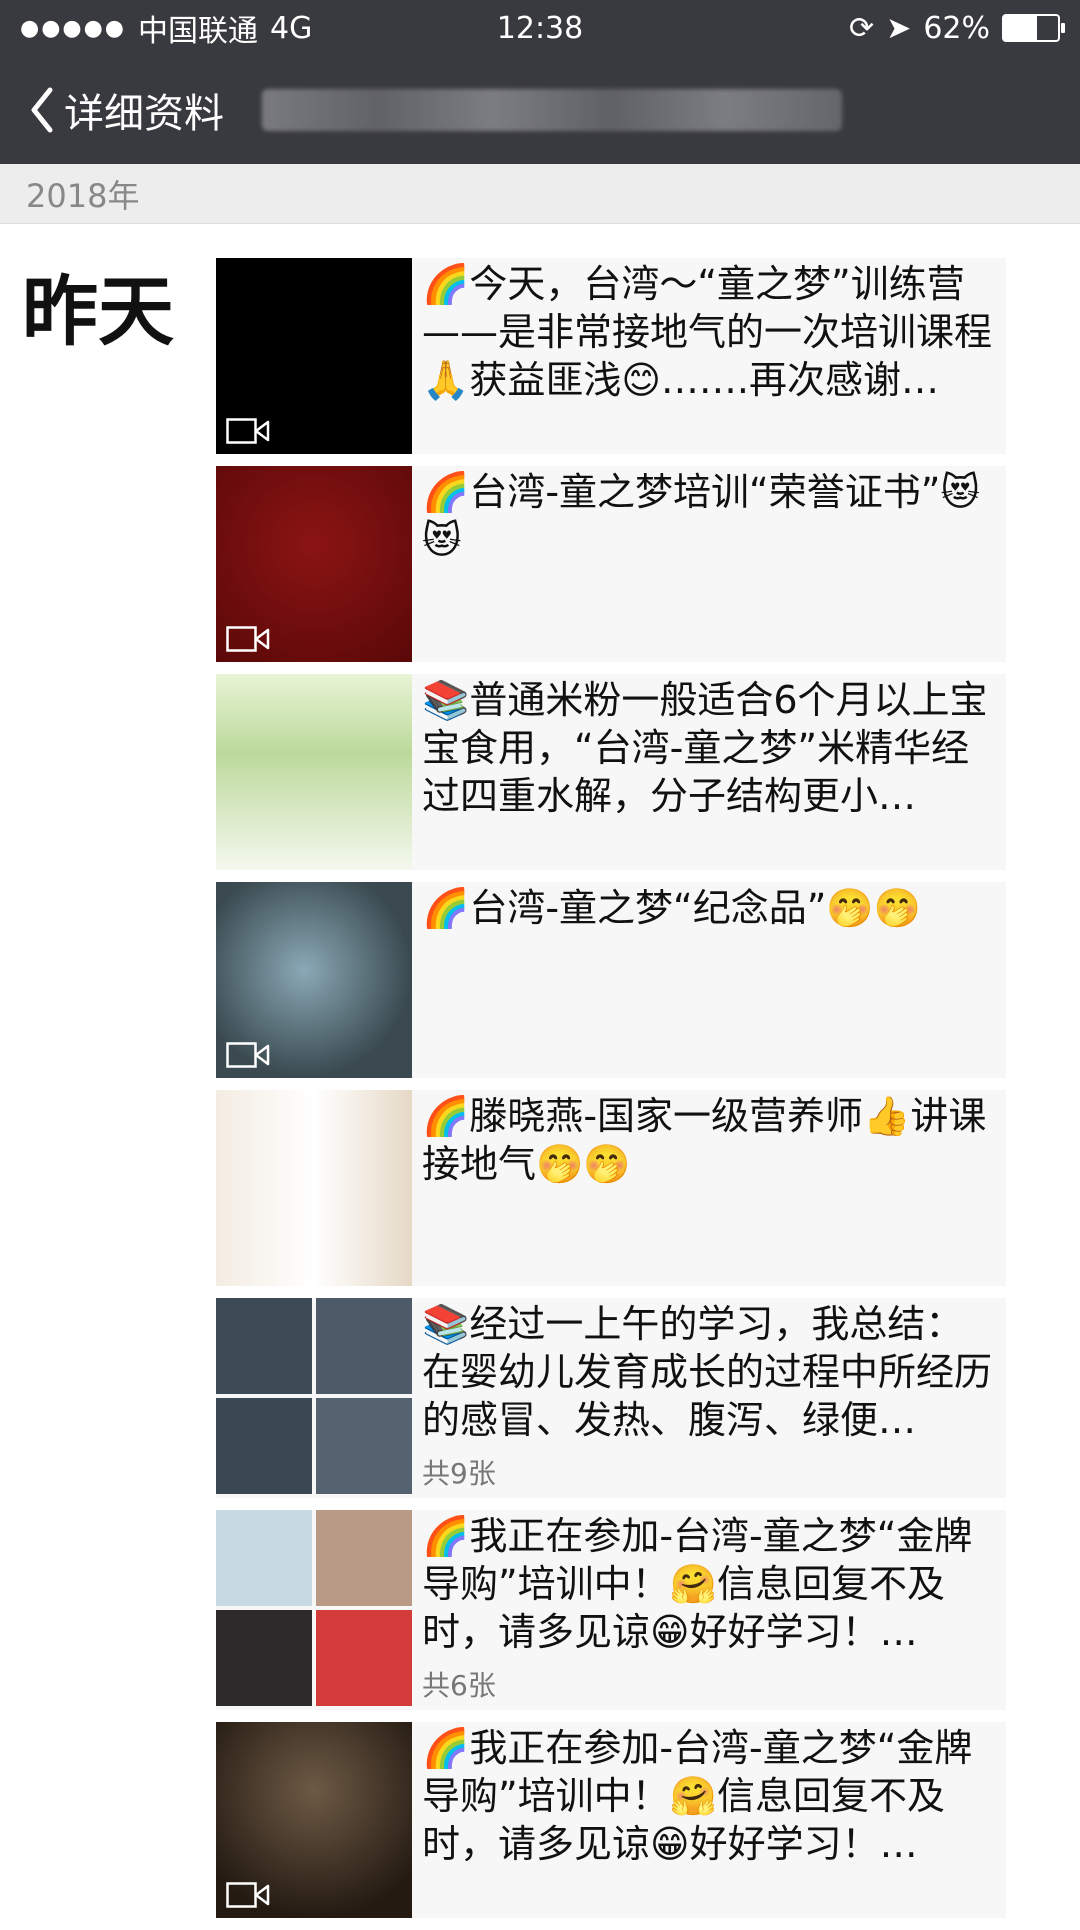 This screenshot has height=1930, width=1080. Describe the element at coordinates (291, 28) in the screenshot. I see `network-type: 4G` at that location.